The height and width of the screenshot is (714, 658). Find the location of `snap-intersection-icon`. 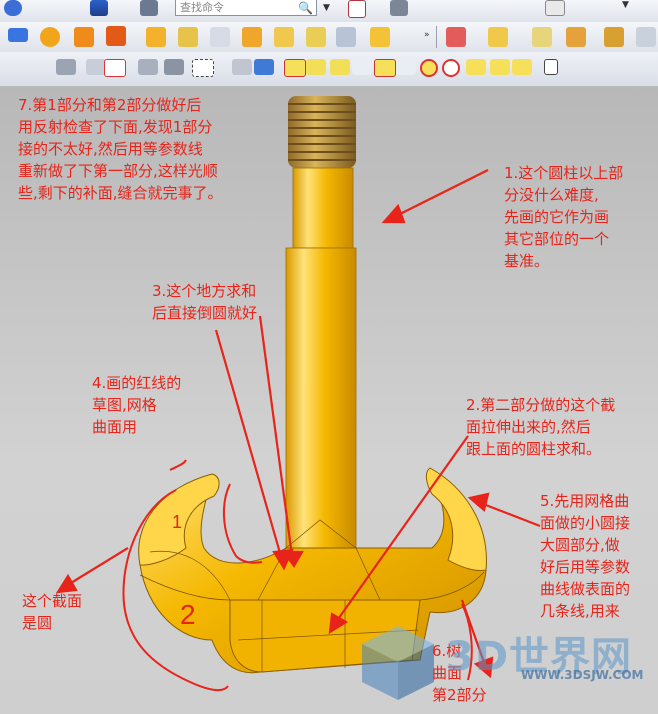

snap-intersection-icon is located at coordinates (406, 67).